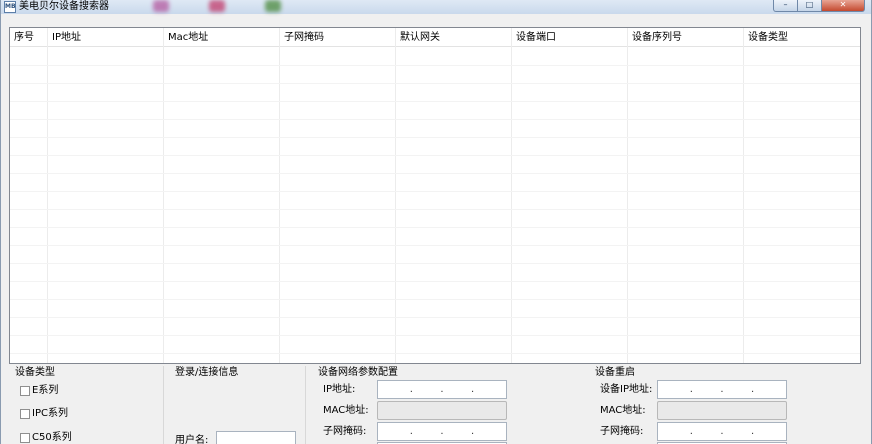 This screenshot has height=444, width=872. Describe the element at coordinates (622, 431) in the screenshot. I see `reboot-mask-label: 子网掩码:` at that location.